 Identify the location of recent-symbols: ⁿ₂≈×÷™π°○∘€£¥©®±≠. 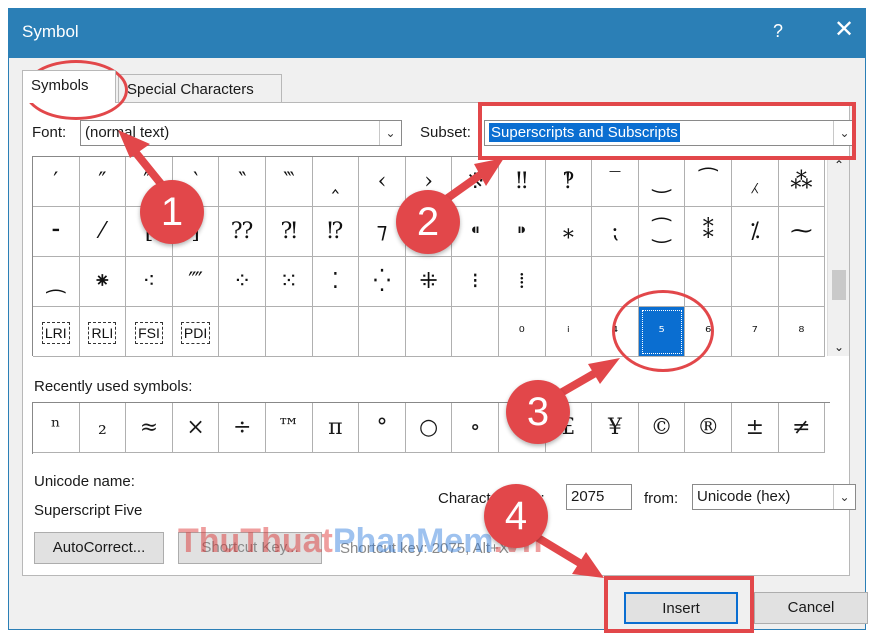
(431, 428).